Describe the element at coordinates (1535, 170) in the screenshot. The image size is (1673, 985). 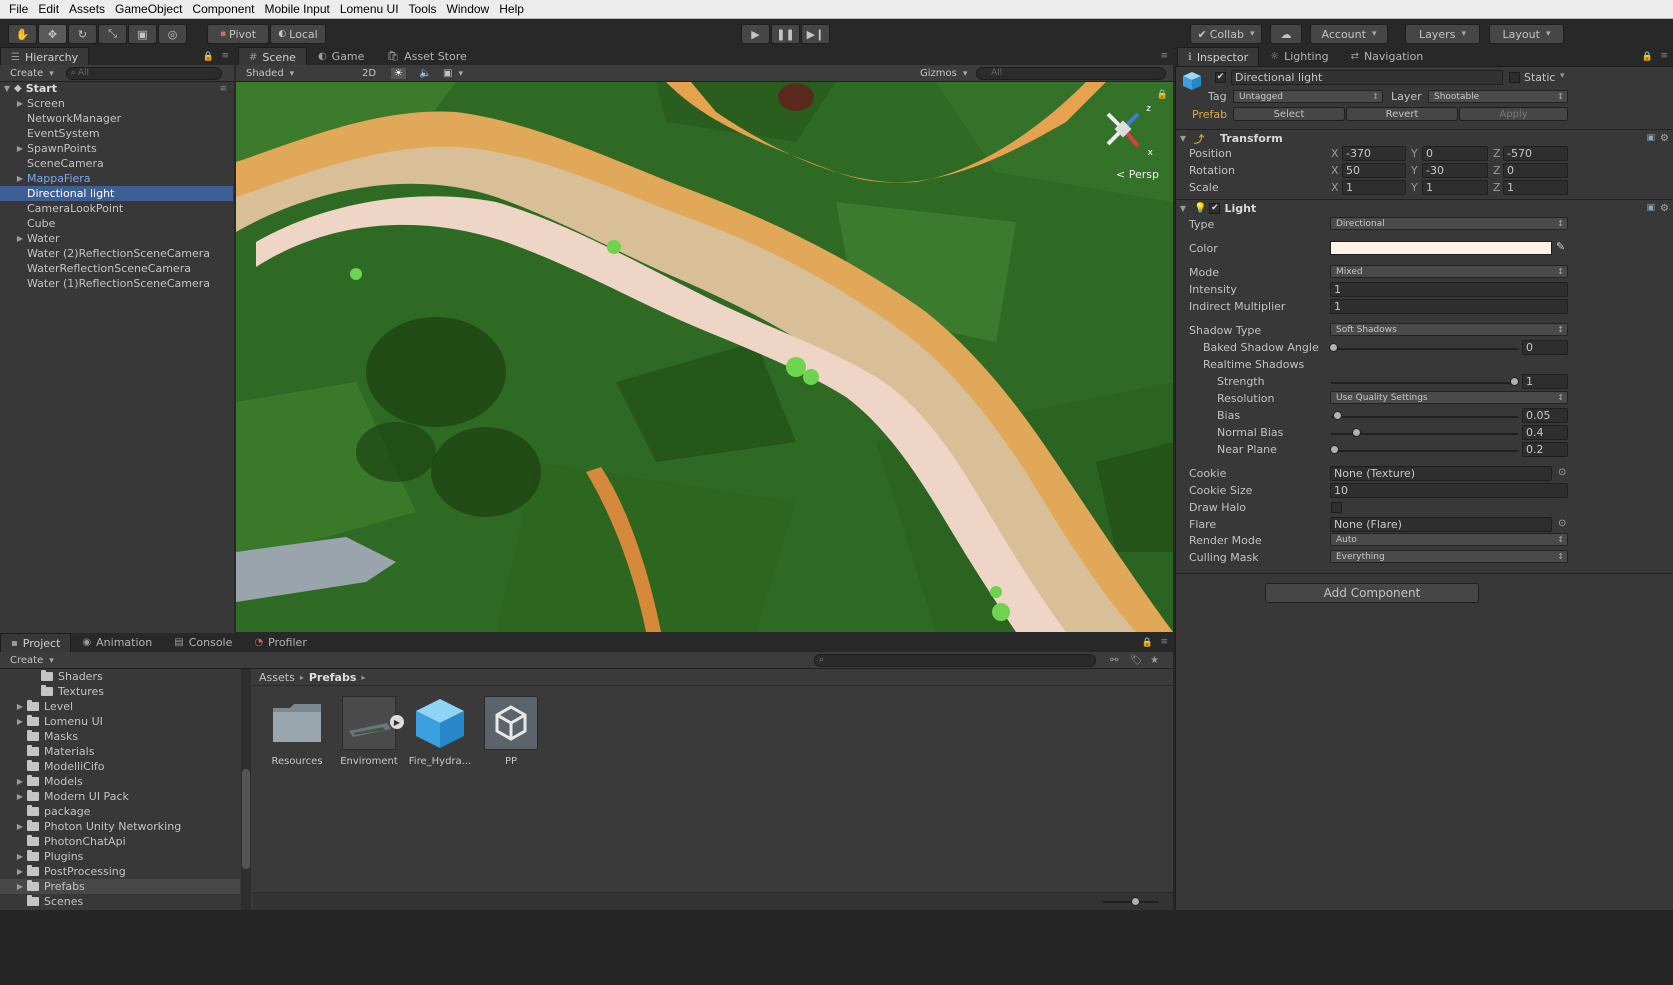
I see `rotation-z-field: 0` at that location.